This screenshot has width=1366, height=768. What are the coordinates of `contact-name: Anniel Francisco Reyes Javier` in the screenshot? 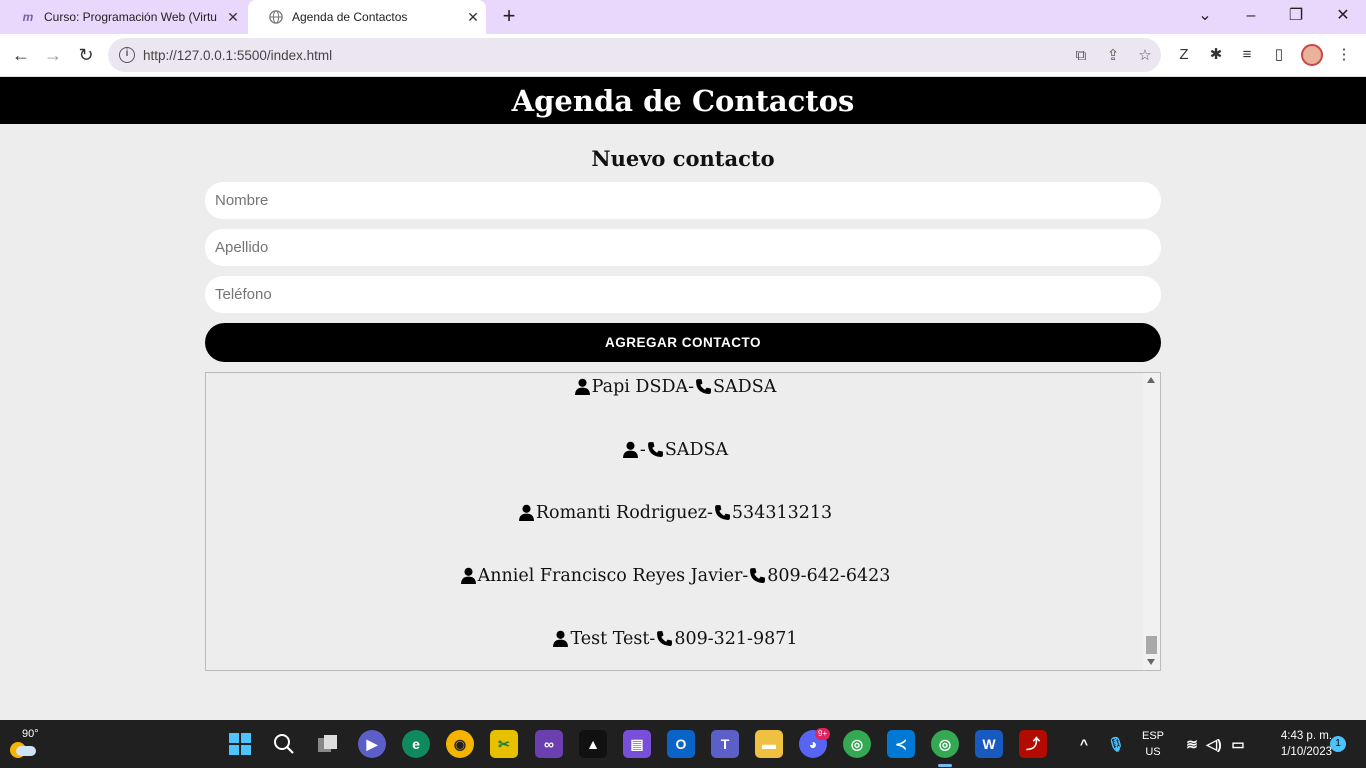 It's located at (610, 575).